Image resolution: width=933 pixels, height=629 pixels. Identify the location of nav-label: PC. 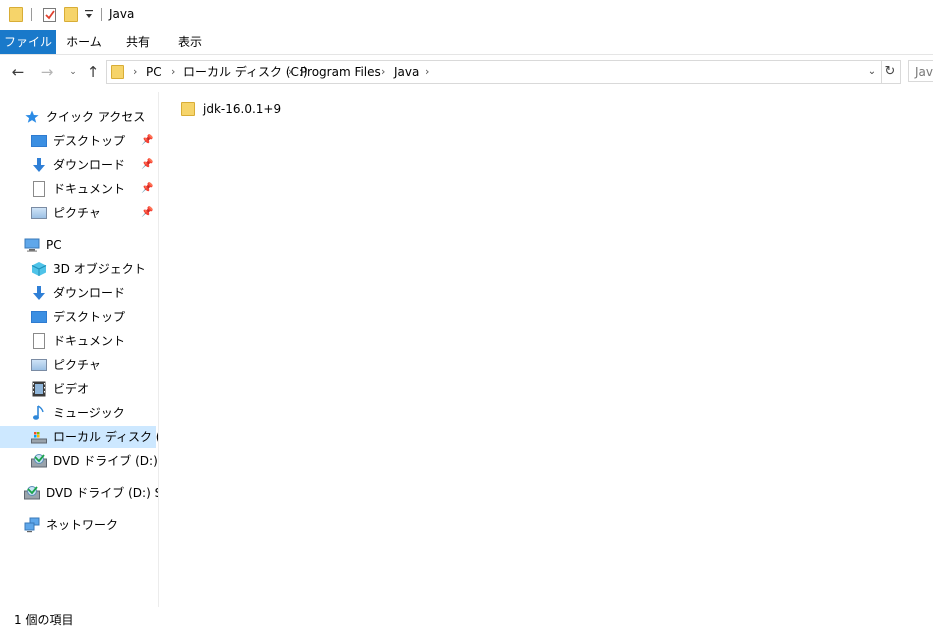
(54, 245).